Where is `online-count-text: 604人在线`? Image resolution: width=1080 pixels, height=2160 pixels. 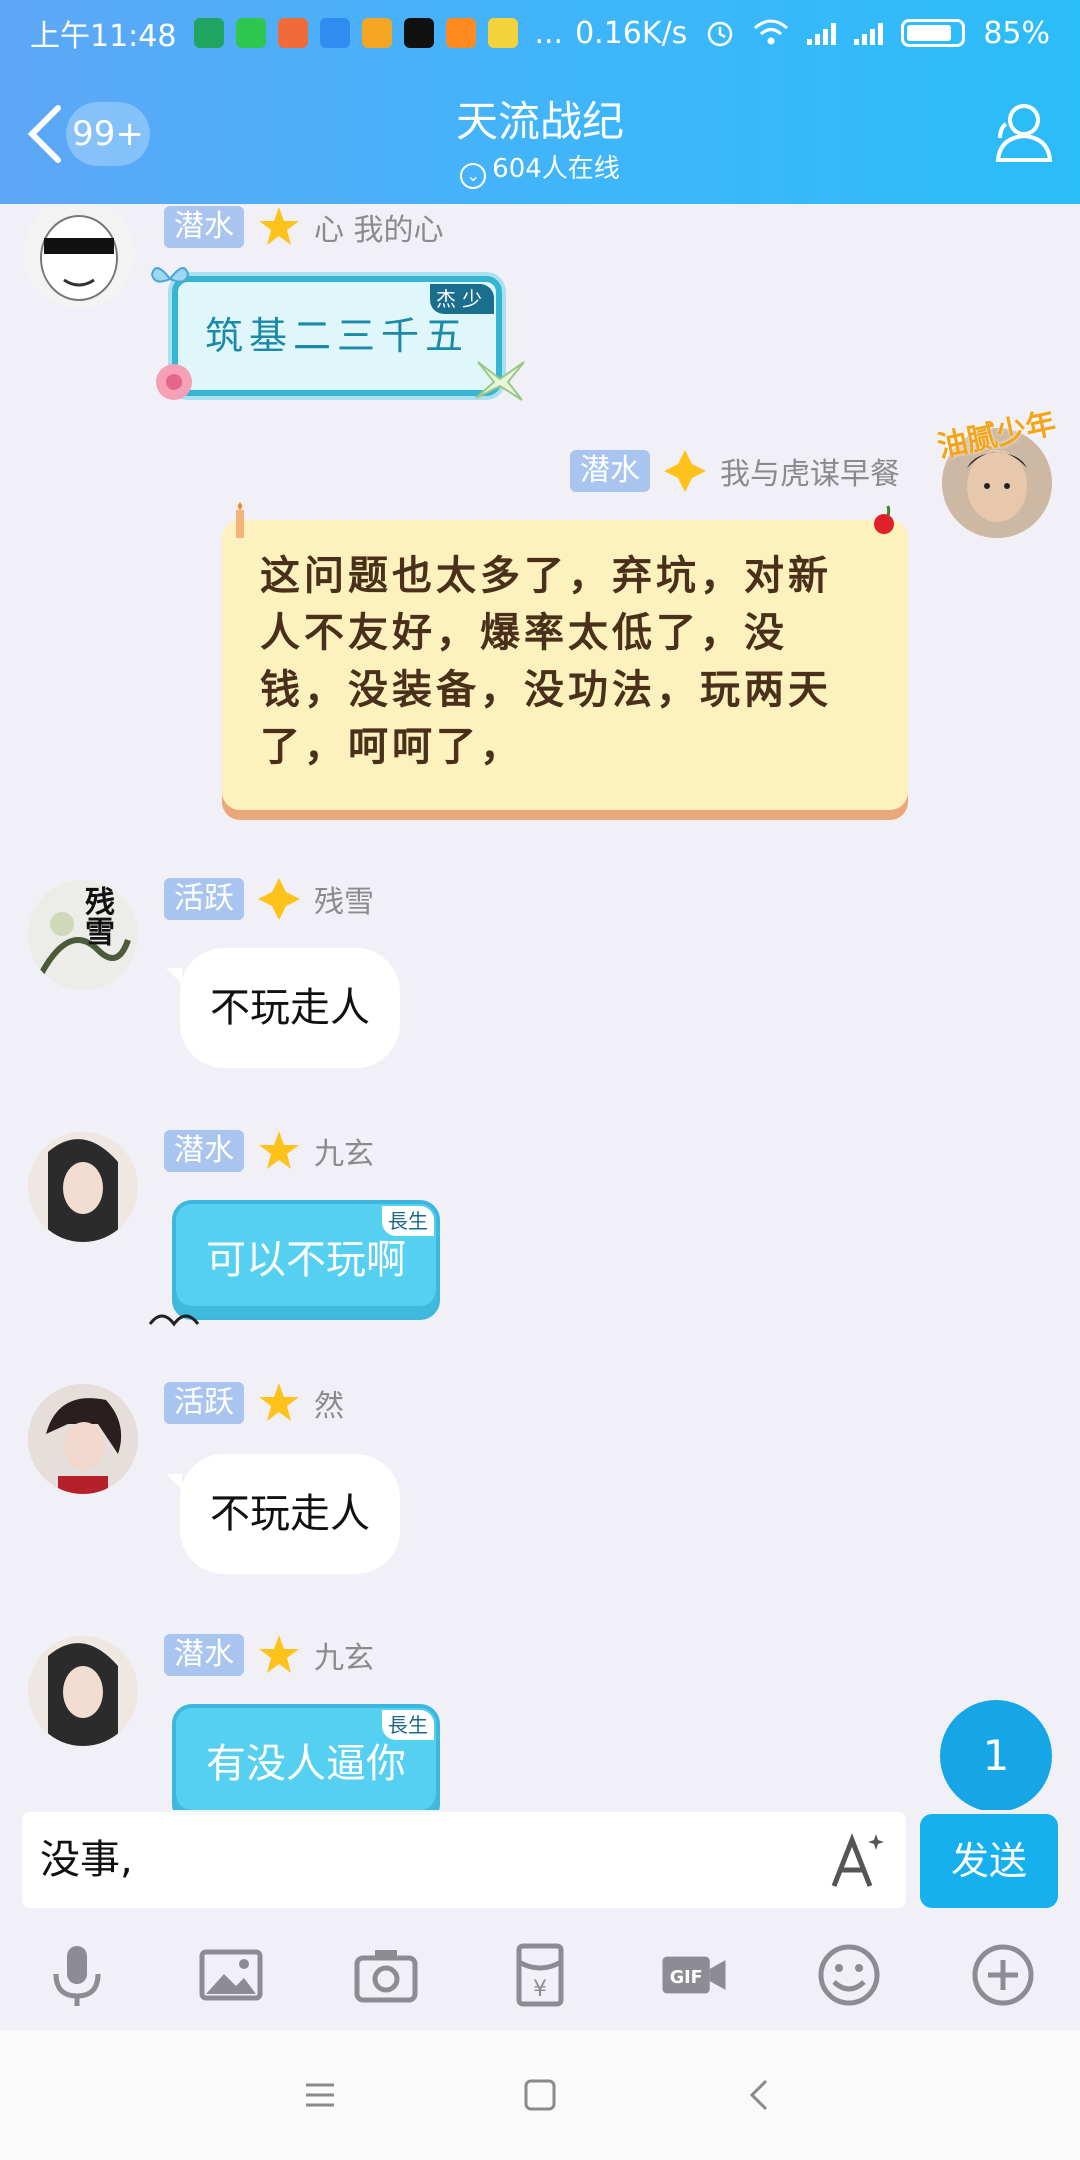
online-count-text: 604人在线 is located at coordinates (556, 169).